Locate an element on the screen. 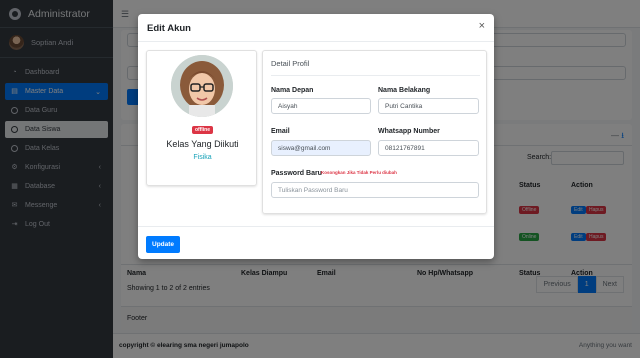 The height and width of the screenshot is (358, 640). email-label: Email is located at coordinates (280, 131).